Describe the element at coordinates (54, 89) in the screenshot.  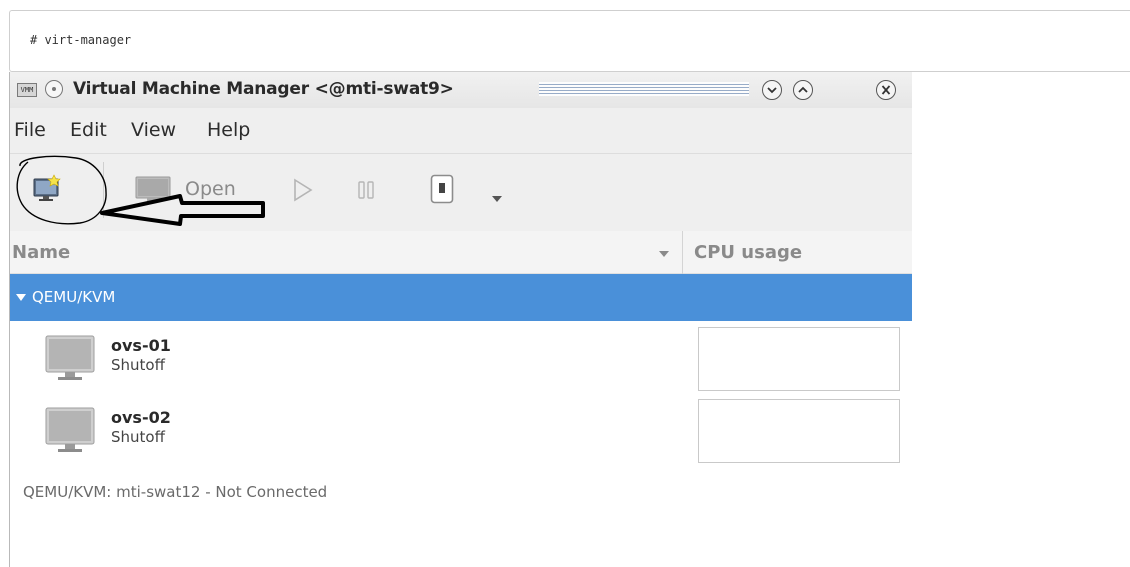
I see `window-menu-icon` at that location.